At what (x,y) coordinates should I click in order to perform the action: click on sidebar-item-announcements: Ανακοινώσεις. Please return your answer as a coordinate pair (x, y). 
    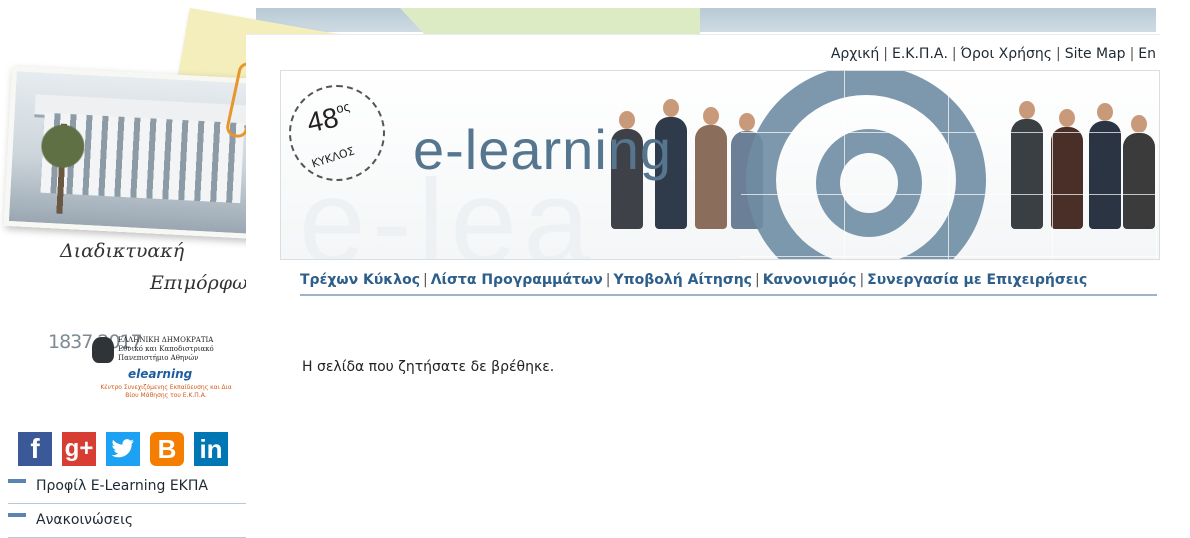
    Looking at the image, I should click on (133, 521).